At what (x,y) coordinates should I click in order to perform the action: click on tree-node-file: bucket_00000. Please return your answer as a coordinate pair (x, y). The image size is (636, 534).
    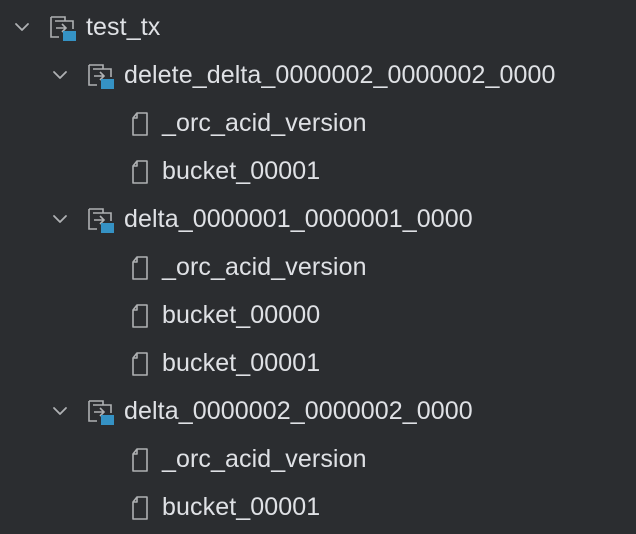
    Looking at the image, I should click on (318, 315).